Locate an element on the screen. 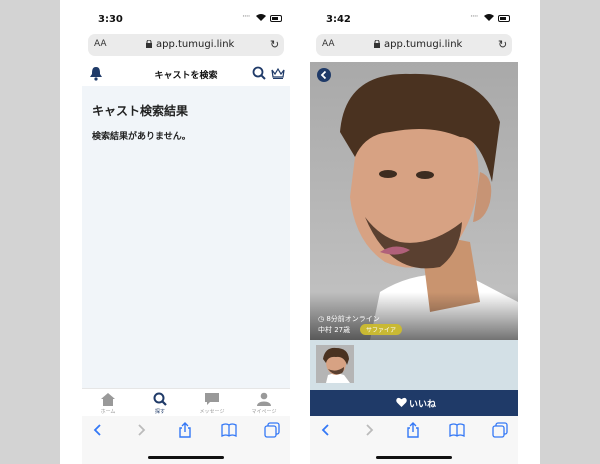  rank-badge: サファイア is located at coordinates (381, 329).